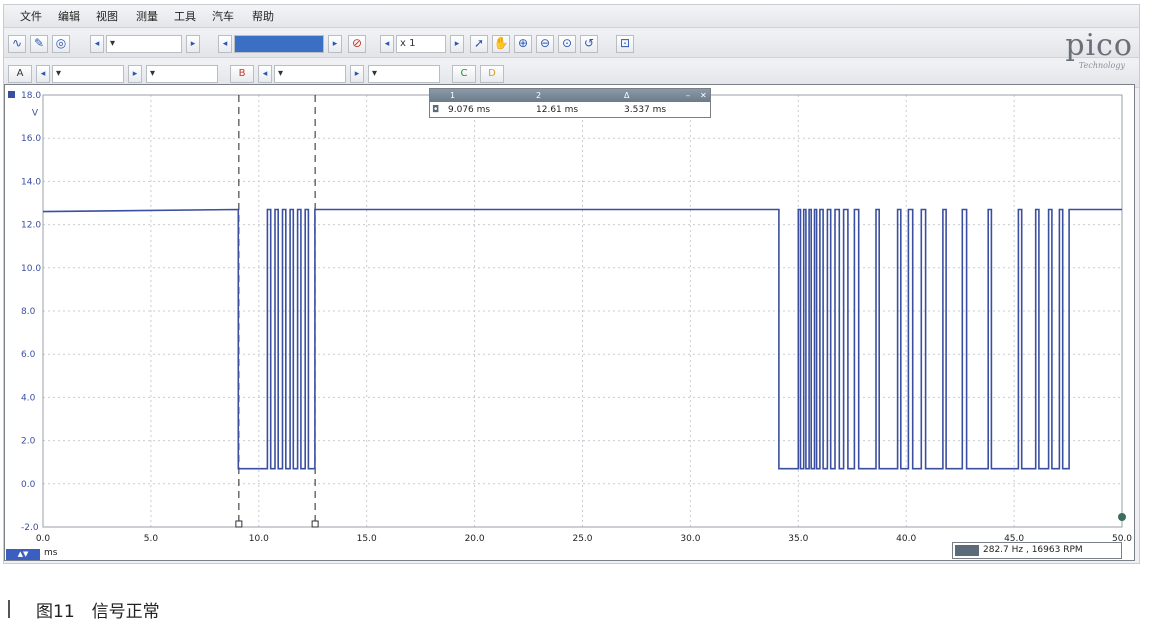 The width and height of the screenshot is (1149, 633). I want to click on y-tick-label: 18.0, so click(31, 96).